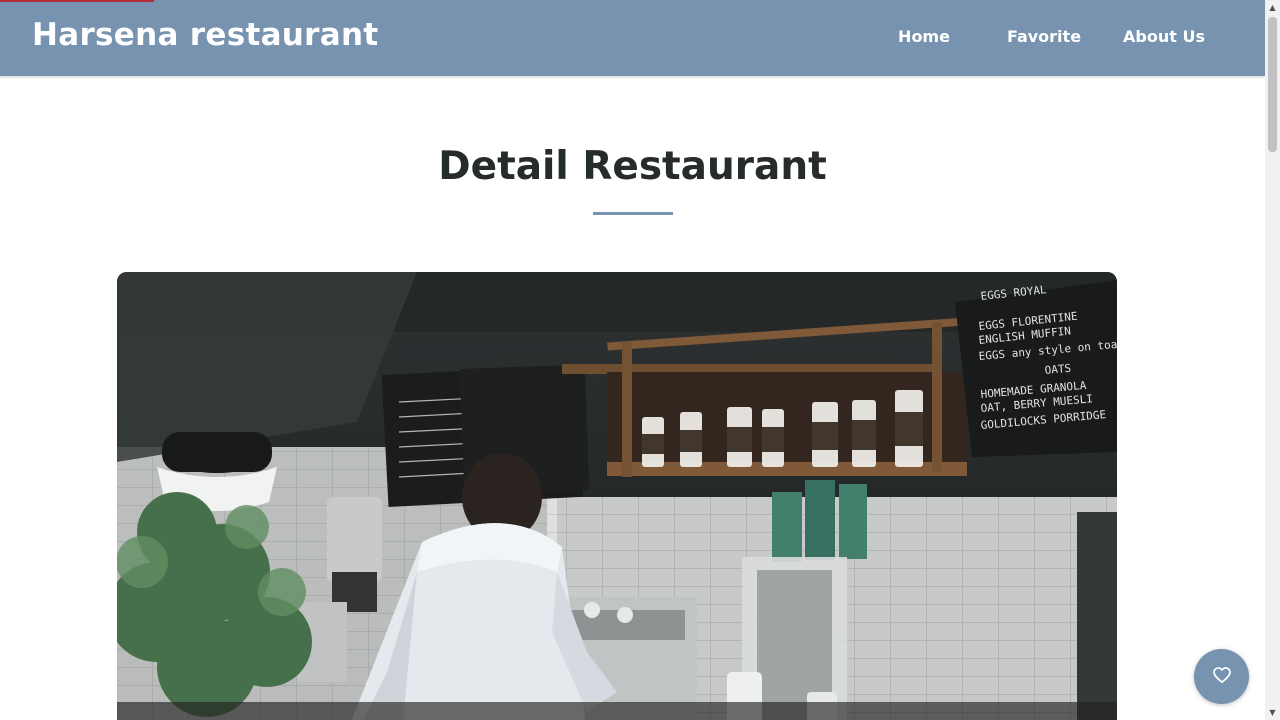 This screenshot has width=1280, height=720. Describe the element at coordinates (1164, 36) in the screenshot. I see `nav-about-us-link: About Us` at that location.